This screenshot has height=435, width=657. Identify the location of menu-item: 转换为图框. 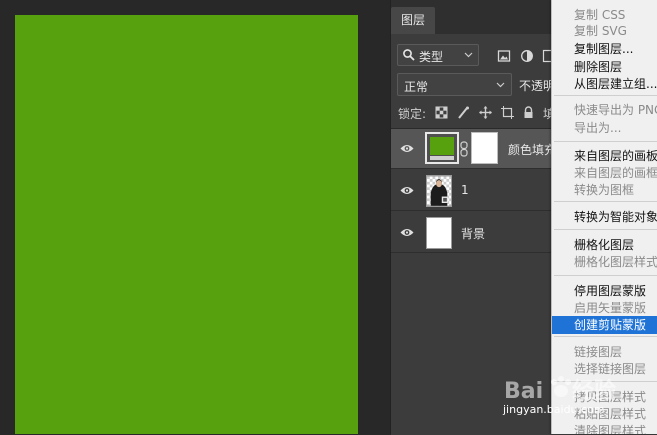
(604, 190).